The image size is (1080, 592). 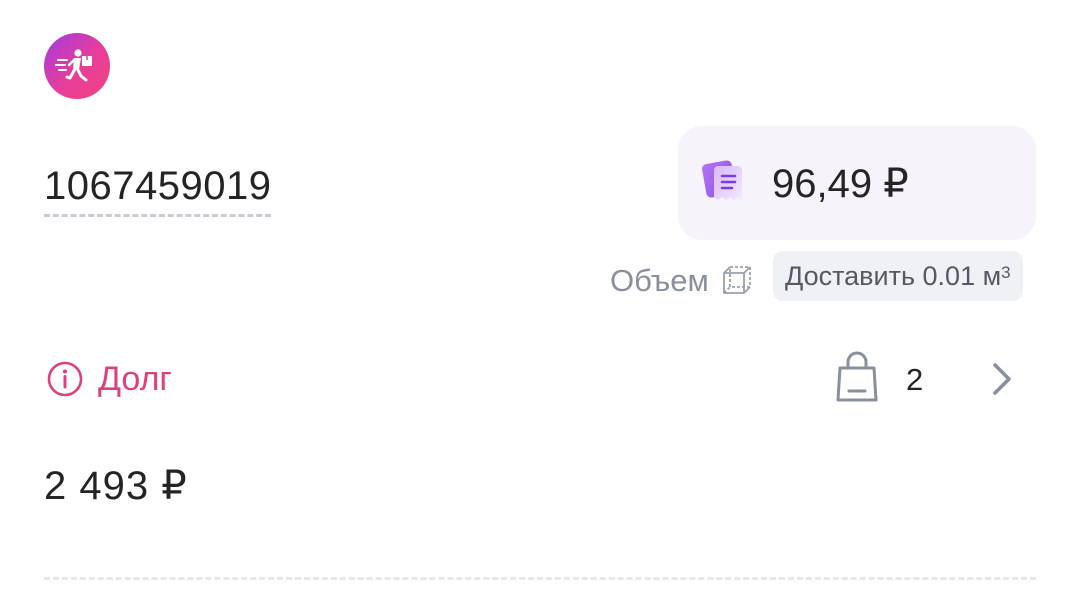 I want to click on order-number: 1067459019, so click(x=158, y=188).